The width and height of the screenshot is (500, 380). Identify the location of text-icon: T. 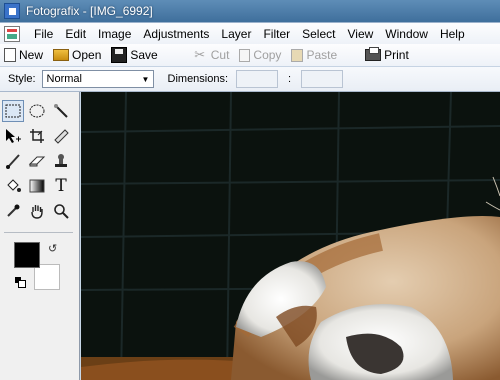
(61, 186).